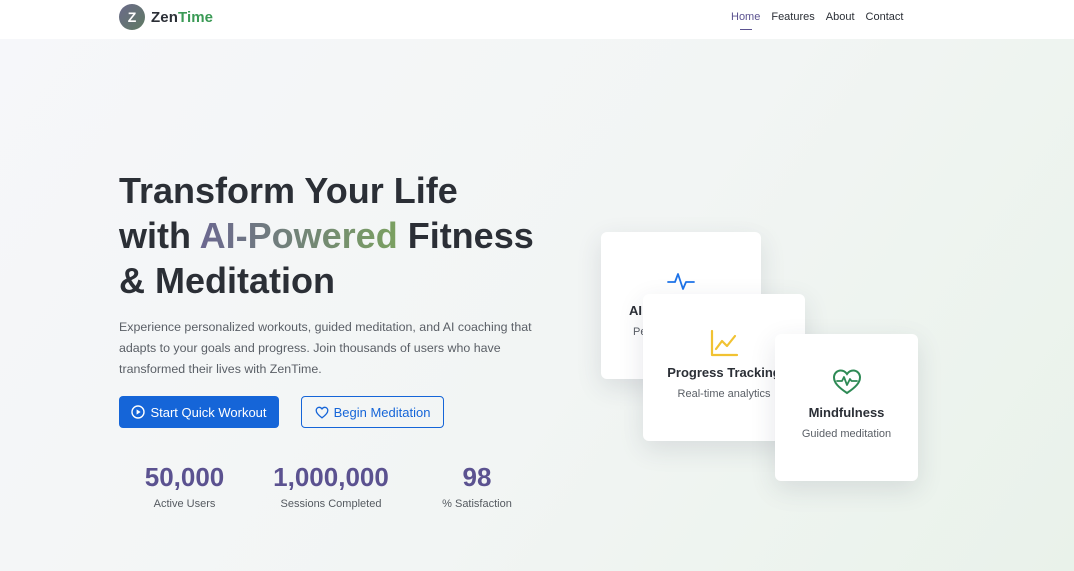  Describe the element at coordinates (184, 504) in the screenshot. I see `stat-label: Active Users` at that location.